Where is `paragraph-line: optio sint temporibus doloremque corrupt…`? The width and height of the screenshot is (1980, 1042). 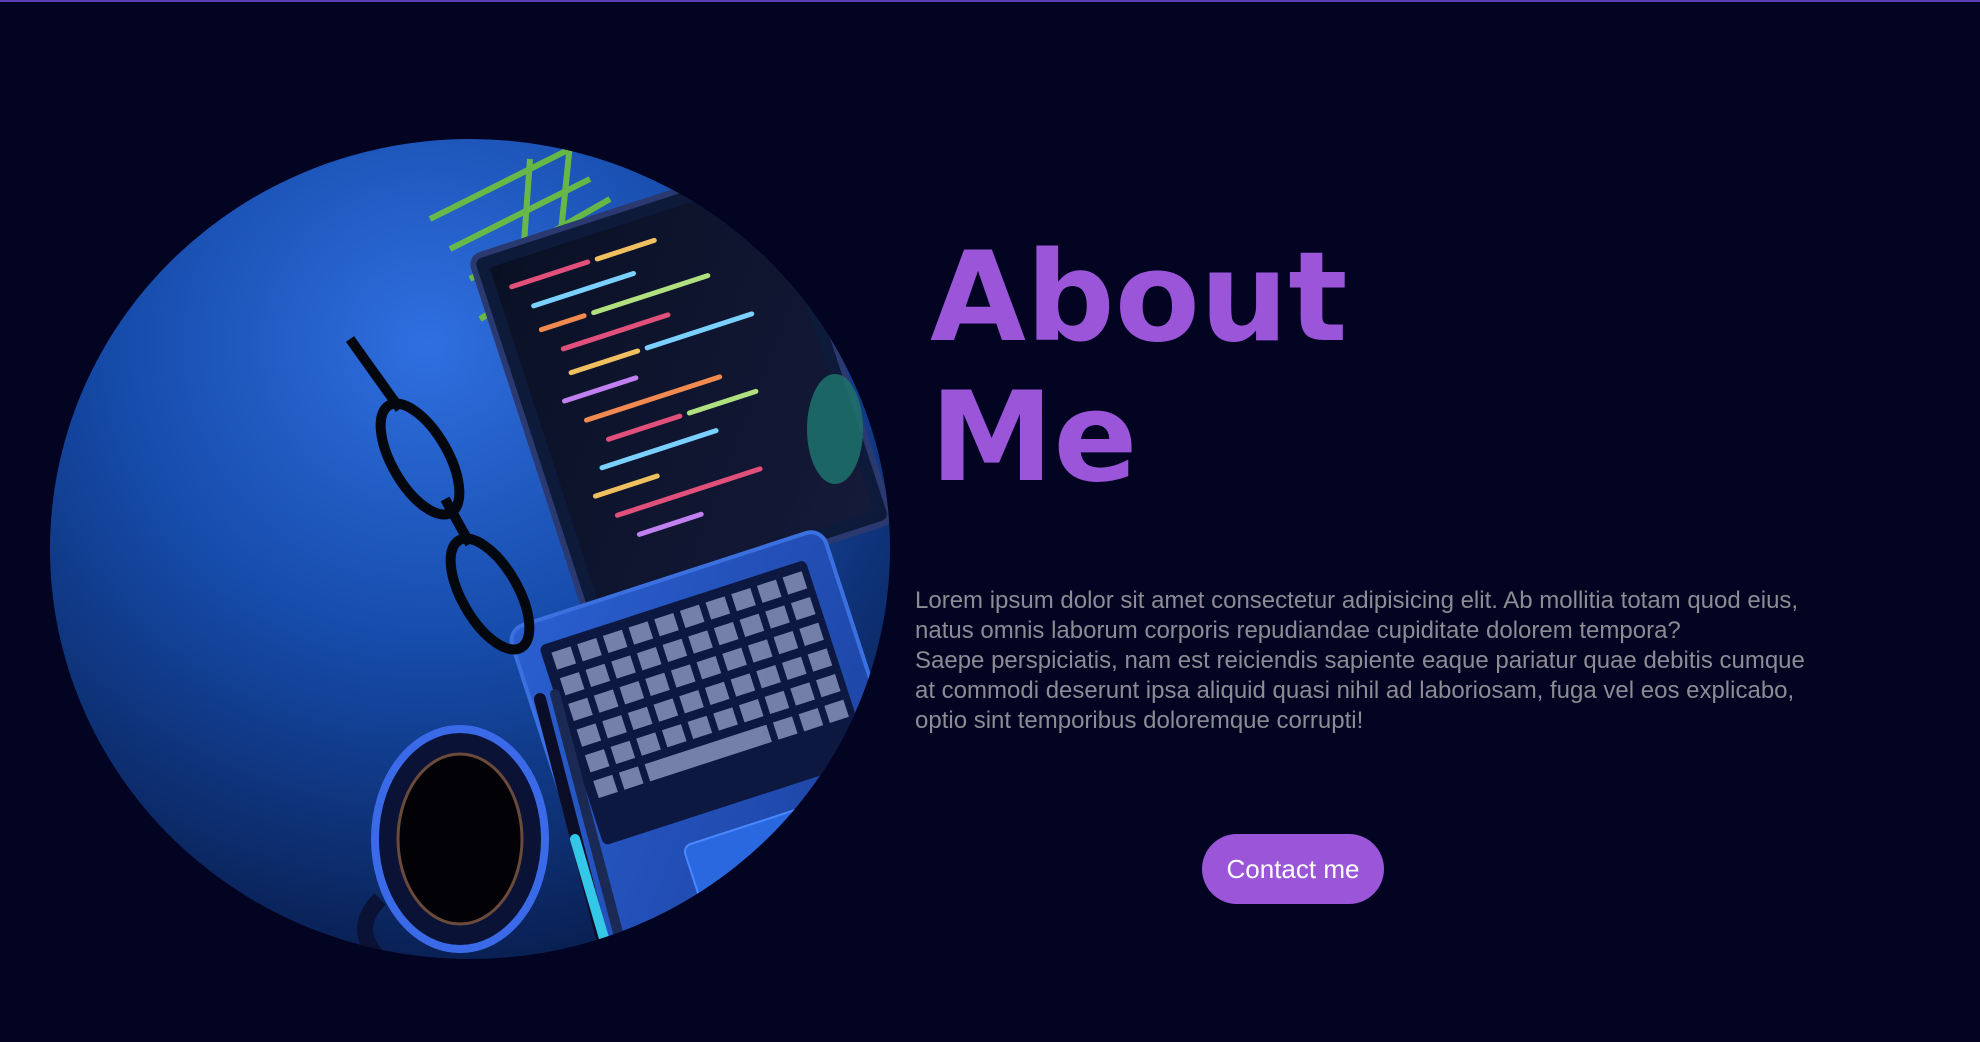
paragraph-line: optio sint temporibus doloremque corrupt… is located at coordinates (1139, 720).